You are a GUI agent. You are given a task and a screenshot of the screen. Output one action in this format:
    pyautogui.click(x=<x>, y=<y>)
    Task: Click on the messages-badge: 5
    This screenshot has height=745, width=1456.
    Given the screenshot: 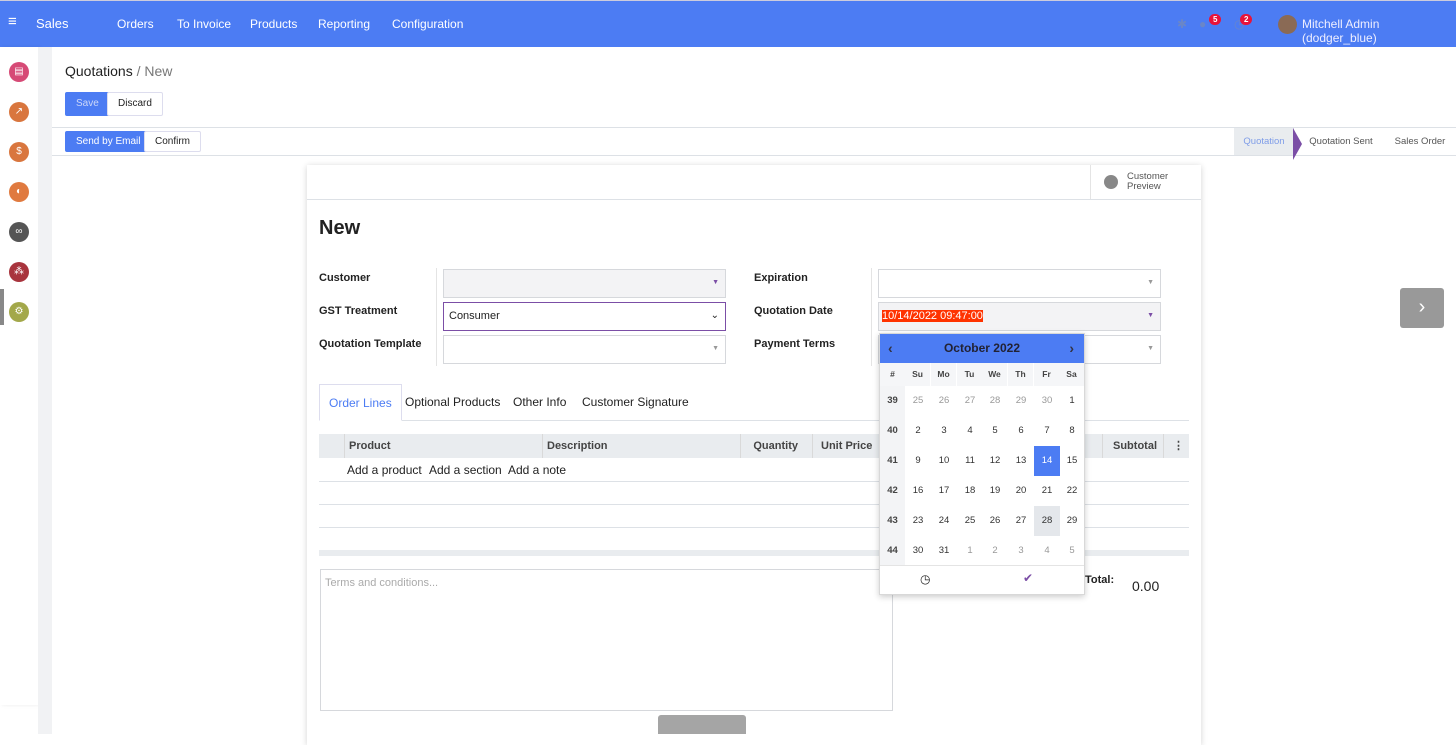 What is the action you would take?
    pyautogui.click(x=1215, y=19)
    